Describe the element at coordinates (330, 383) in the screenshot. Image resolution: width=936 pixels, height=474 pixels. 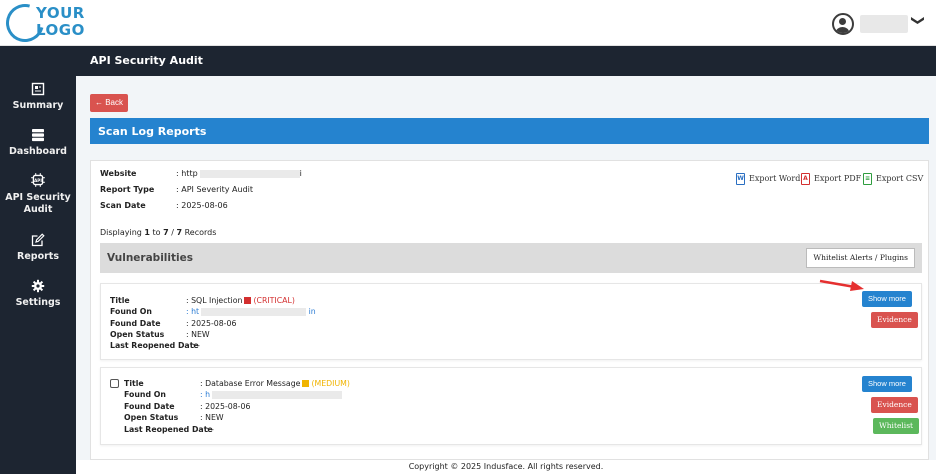
I see `severity-label: (MEDIUM)` at that location.